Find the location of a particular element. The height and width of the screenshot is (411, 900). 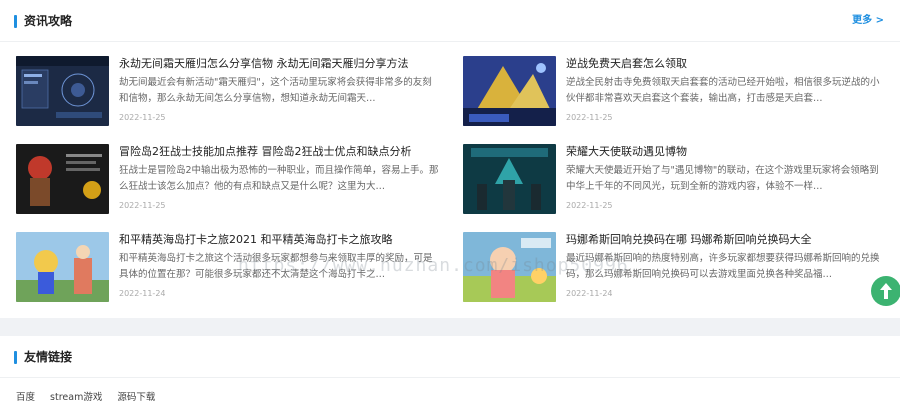

news-title-link: 荣耀大天使联动遇见博物 is located at coordinates (727, 151).